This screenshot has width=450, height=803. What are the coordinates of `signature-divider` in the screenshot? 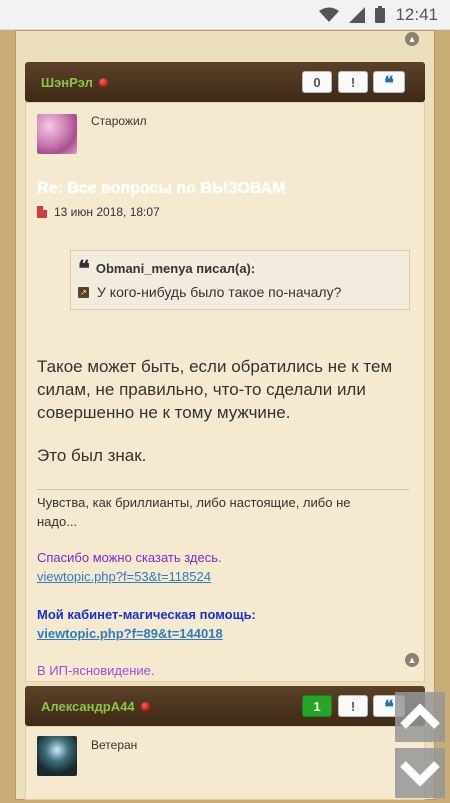 It's located at (223, 489).